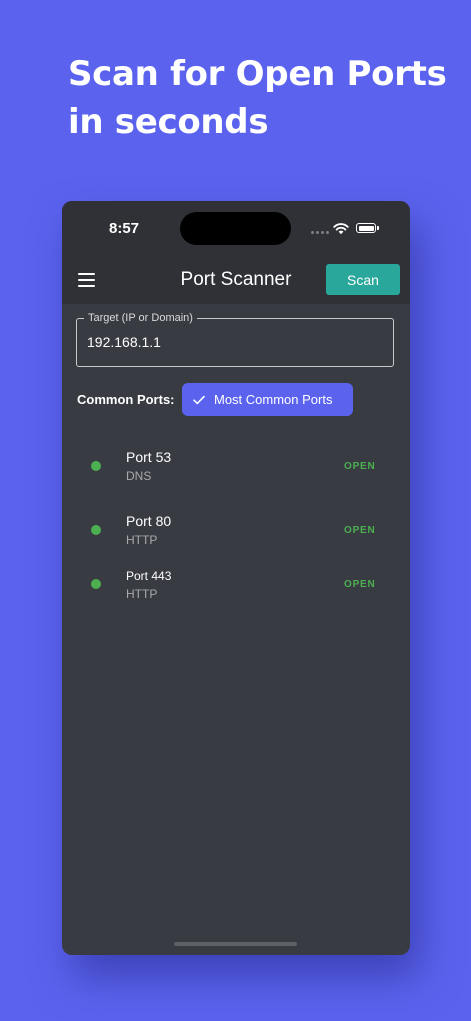  I want to click on port-number: Port 443, so click(149, 576).